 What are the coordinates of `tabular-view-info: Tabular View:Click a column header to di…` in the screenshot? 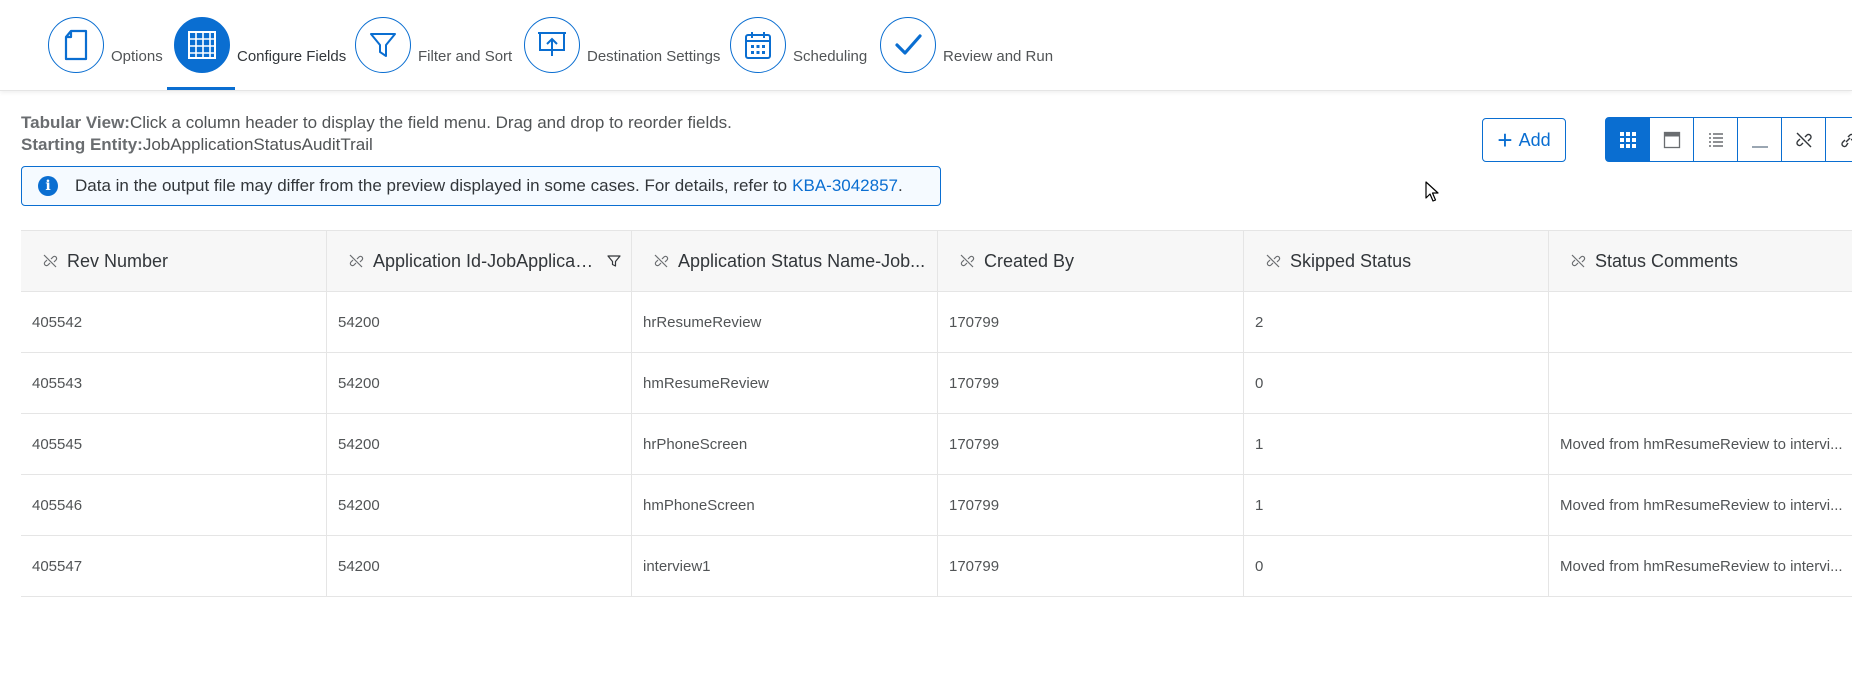 It's located at (376, 123).